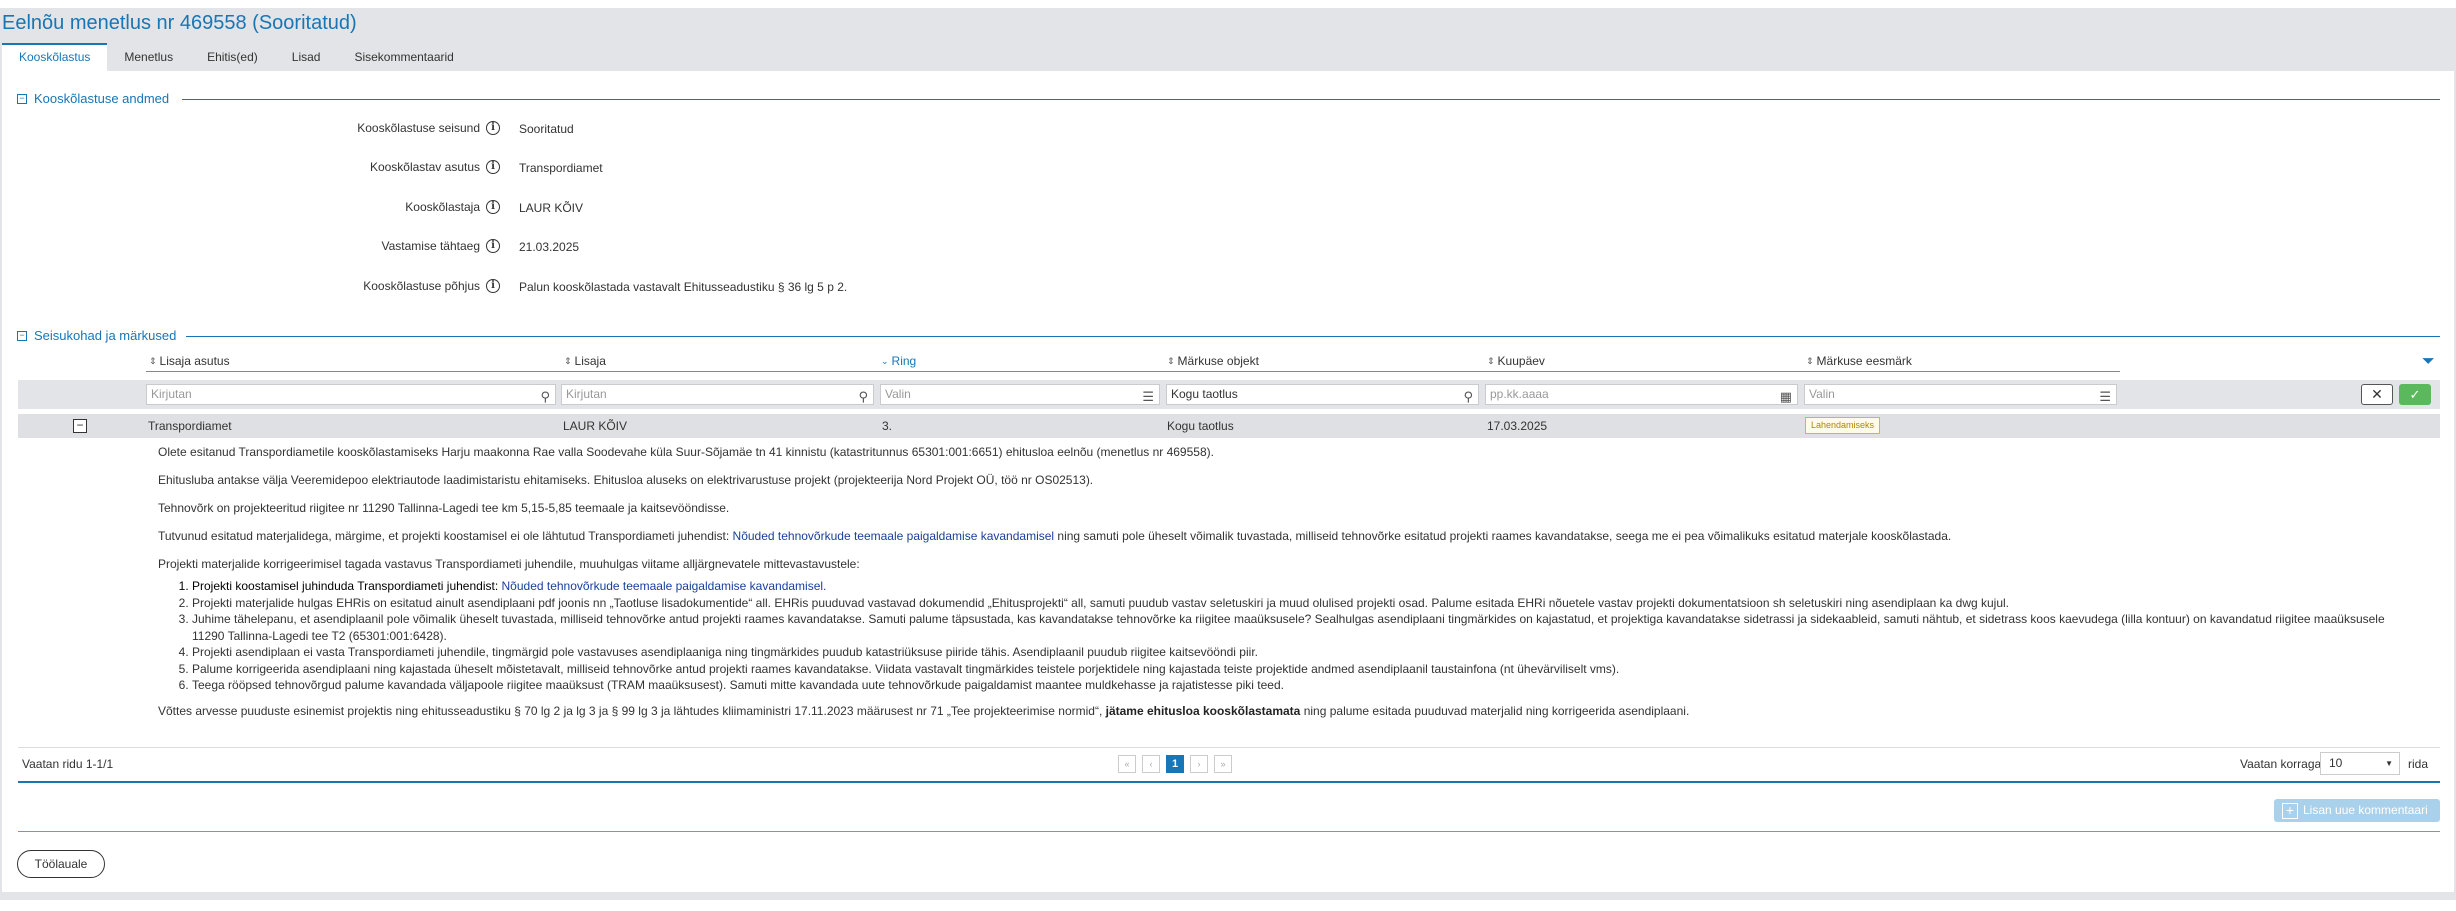  What do you see at coordinates (189, 361) in the screenshot?
I see `column-header-lisaja-asutus: ⇕ Lisaja asutus` at bounding box center [189, 361].